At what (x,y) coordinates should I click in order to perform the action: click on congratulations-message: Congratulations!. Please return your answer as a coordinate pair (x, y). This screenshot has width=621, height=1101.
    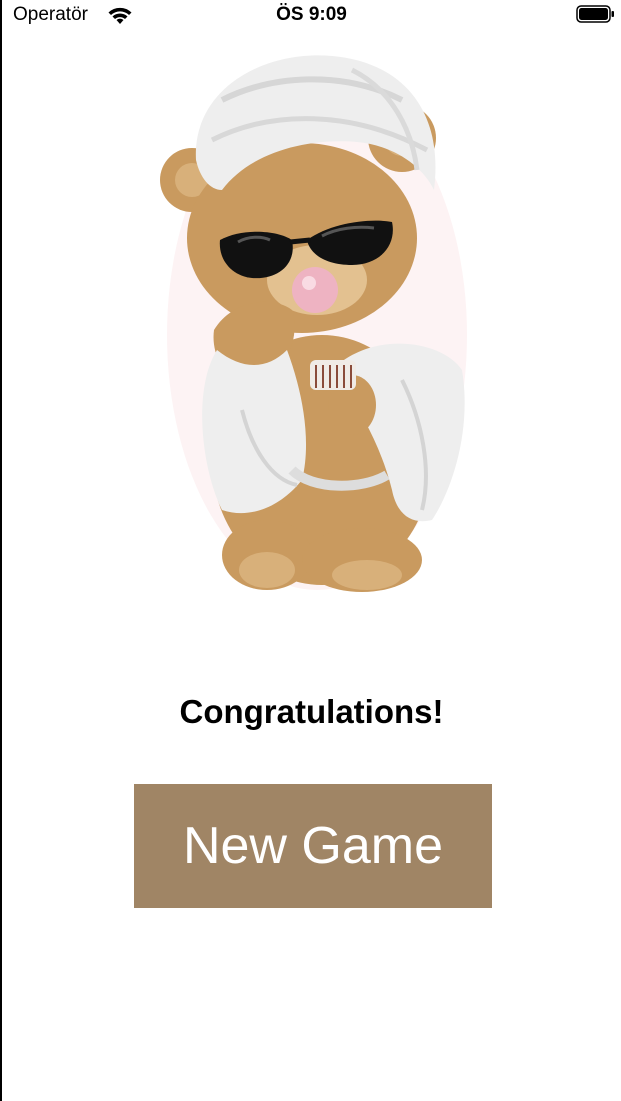
    Looking at the image, I should click on (311, 711).